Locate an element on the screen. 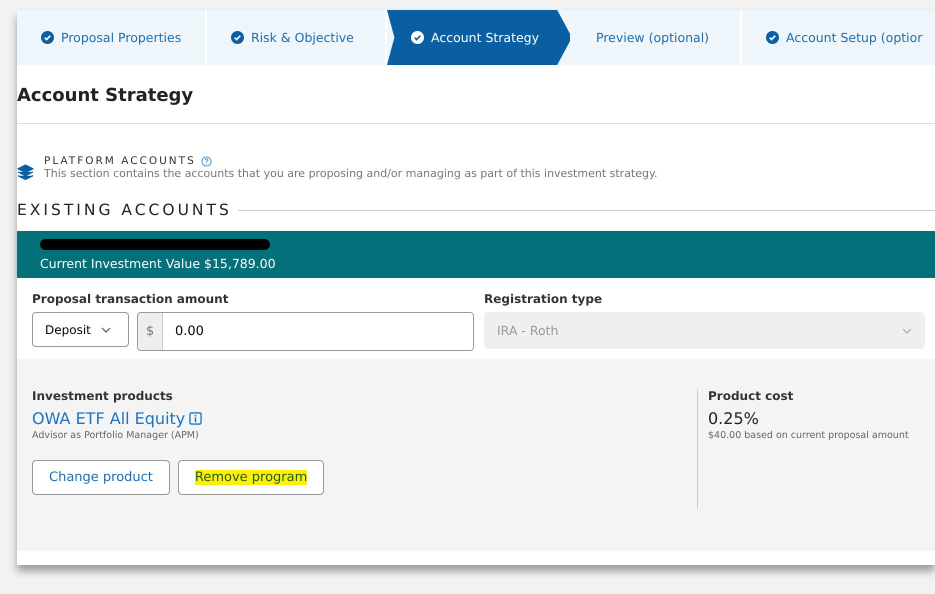  type-dropdown: Deposit is located at coordinates (80, 329).